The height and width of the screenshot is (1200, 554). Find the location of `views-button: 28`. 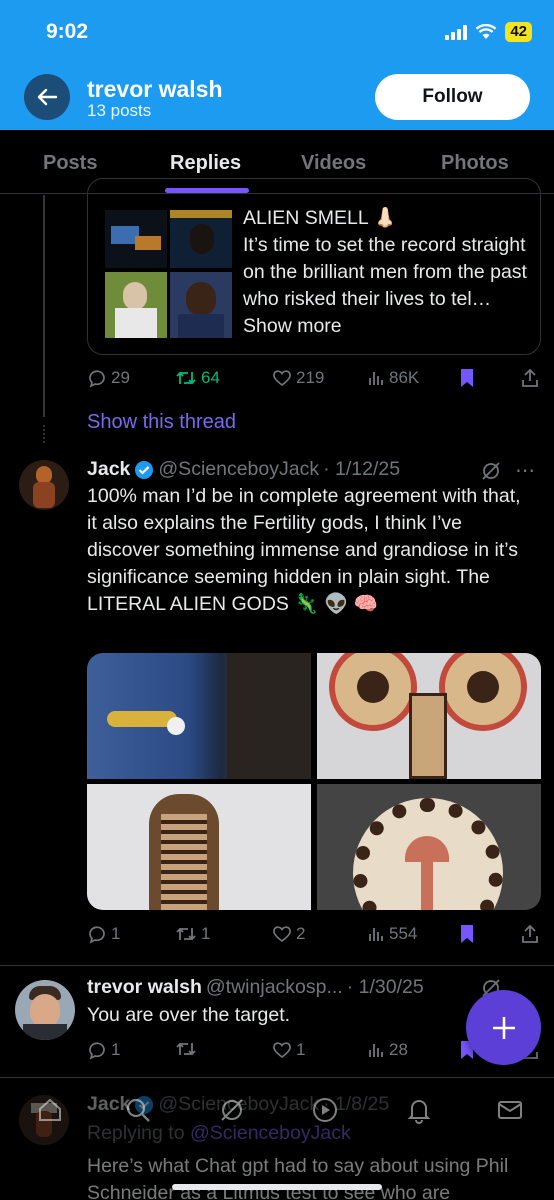

views-button: 28 is located at coordinates (387, 1050).